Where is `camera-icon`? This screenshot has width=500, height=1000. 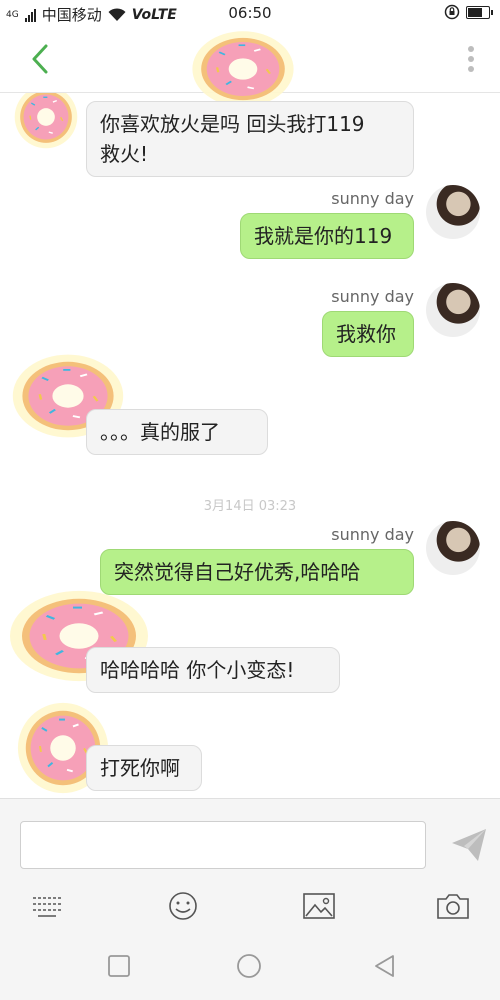
camera-icon is located at coordinates (453, 906).